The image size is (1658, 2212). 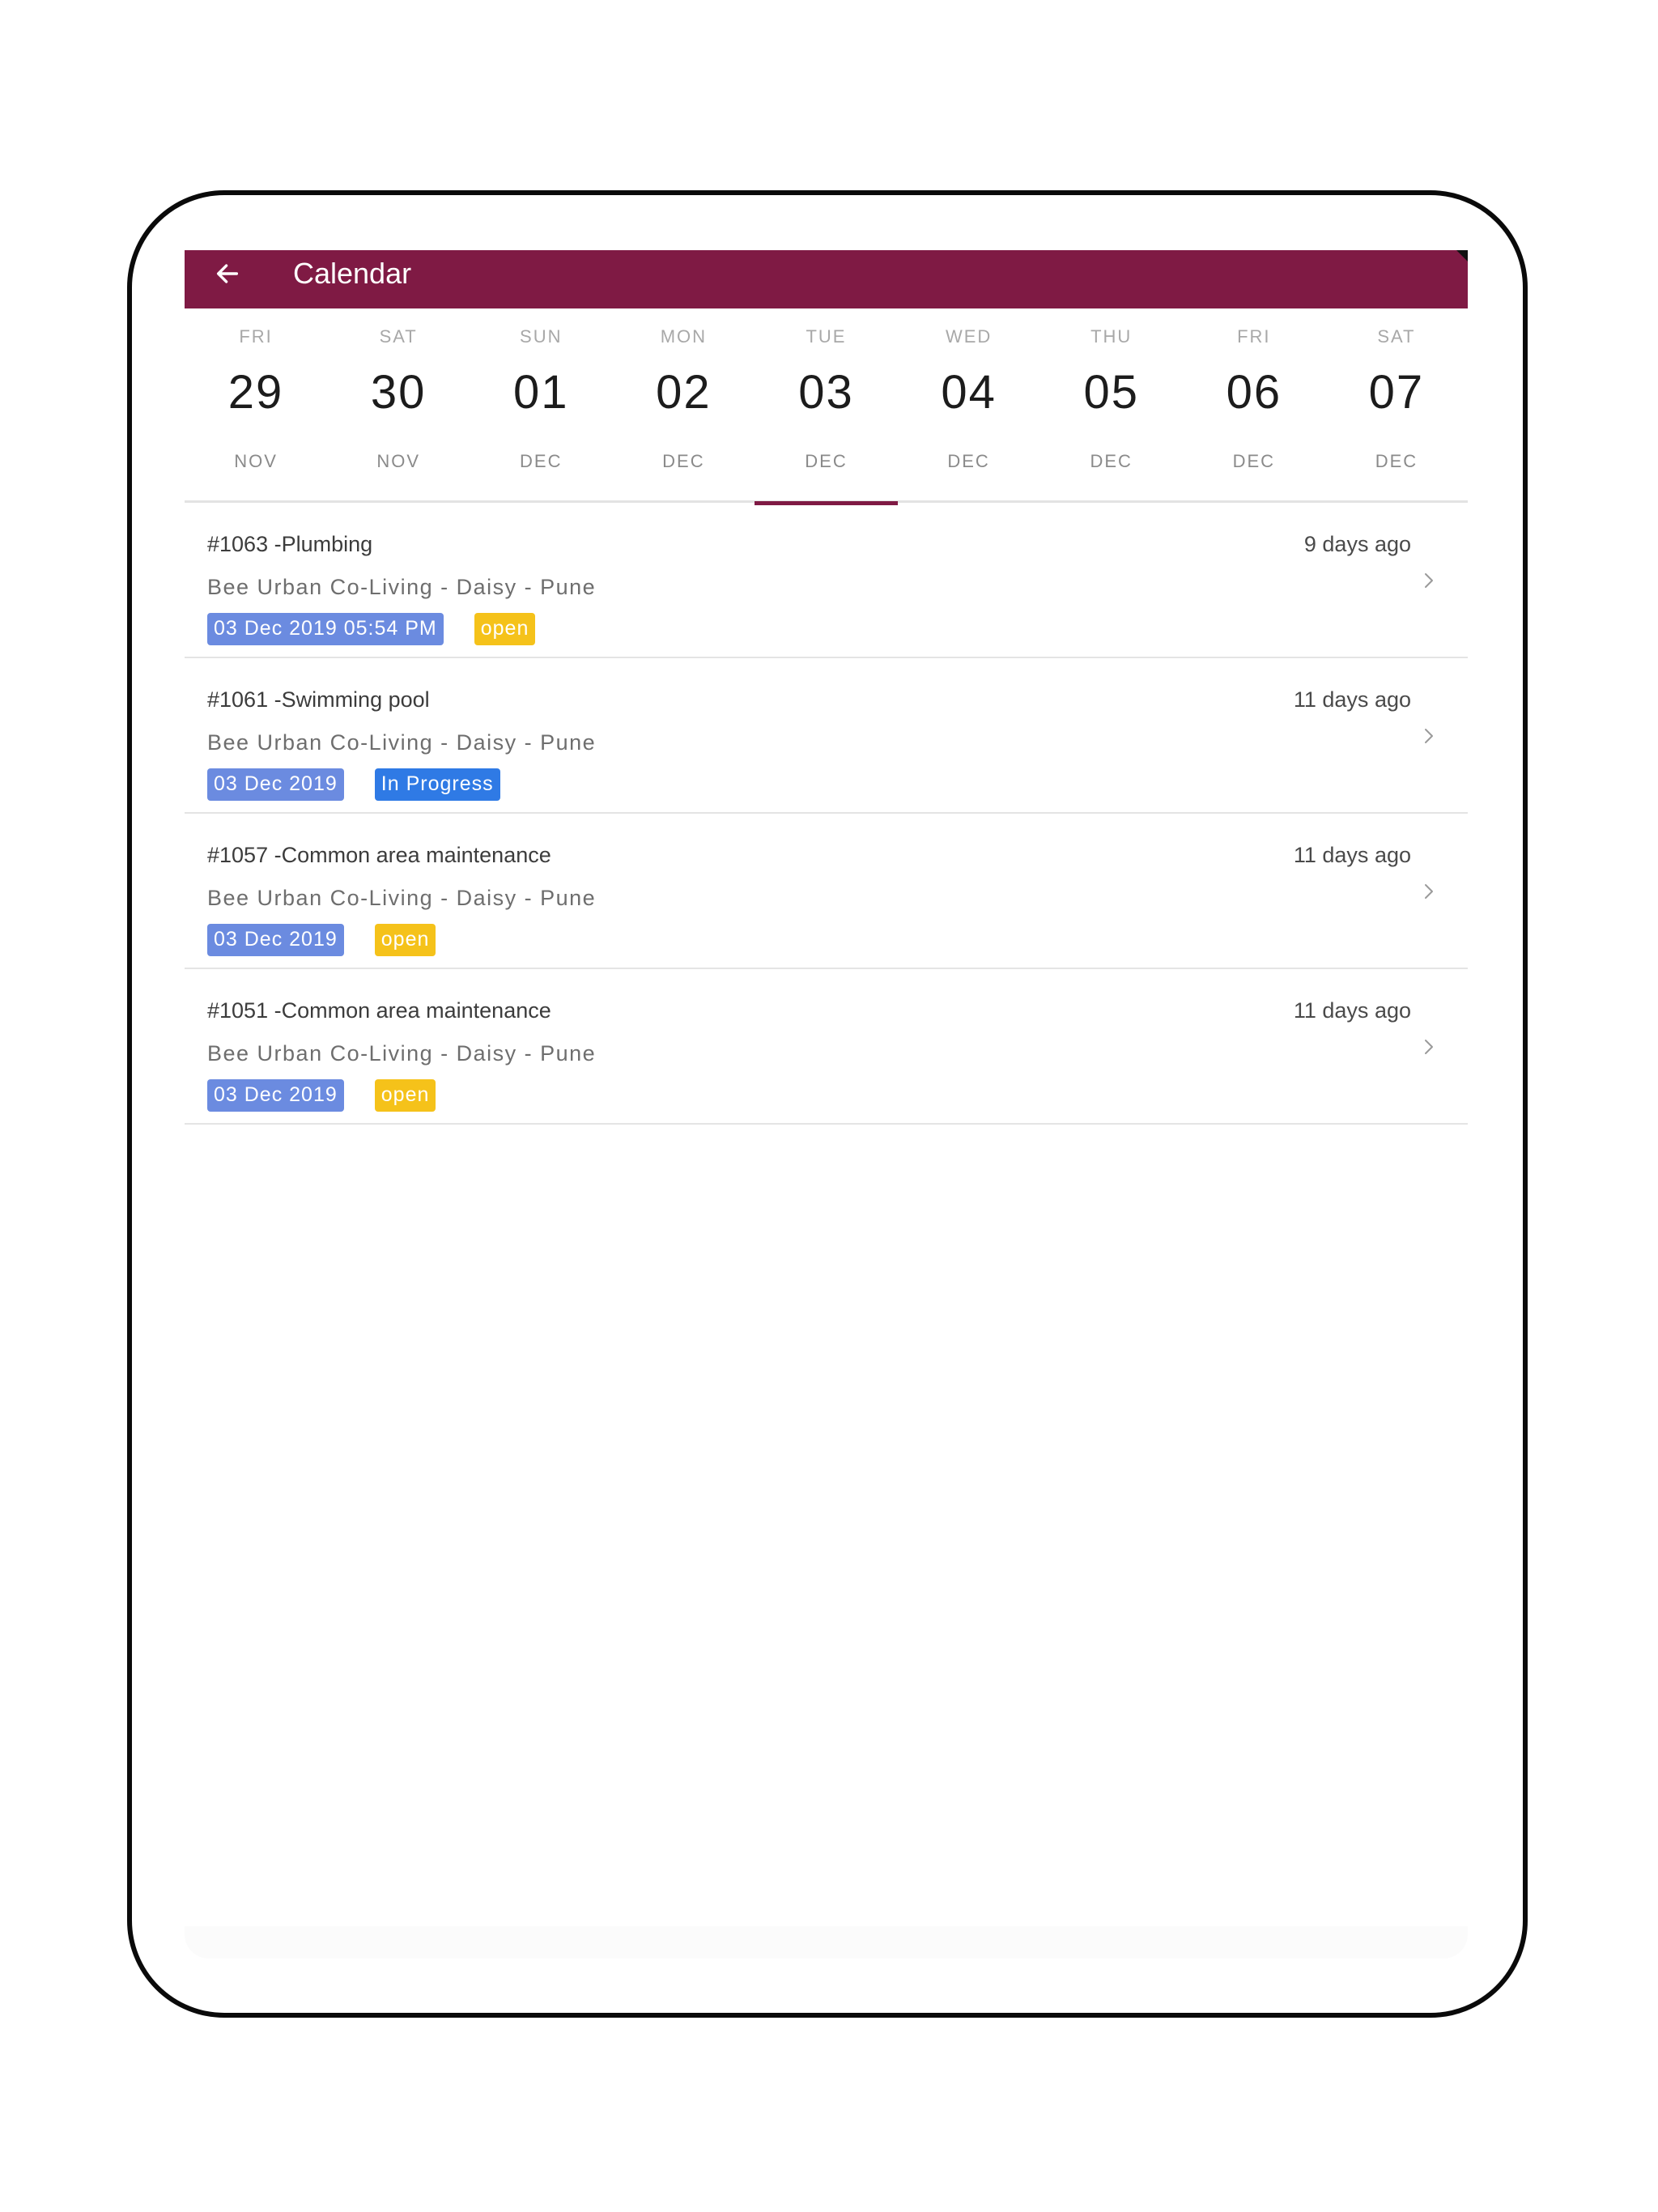 I want to click on day-cell-03-dec: TUE 03 DEC, so click(x=826, y=406).